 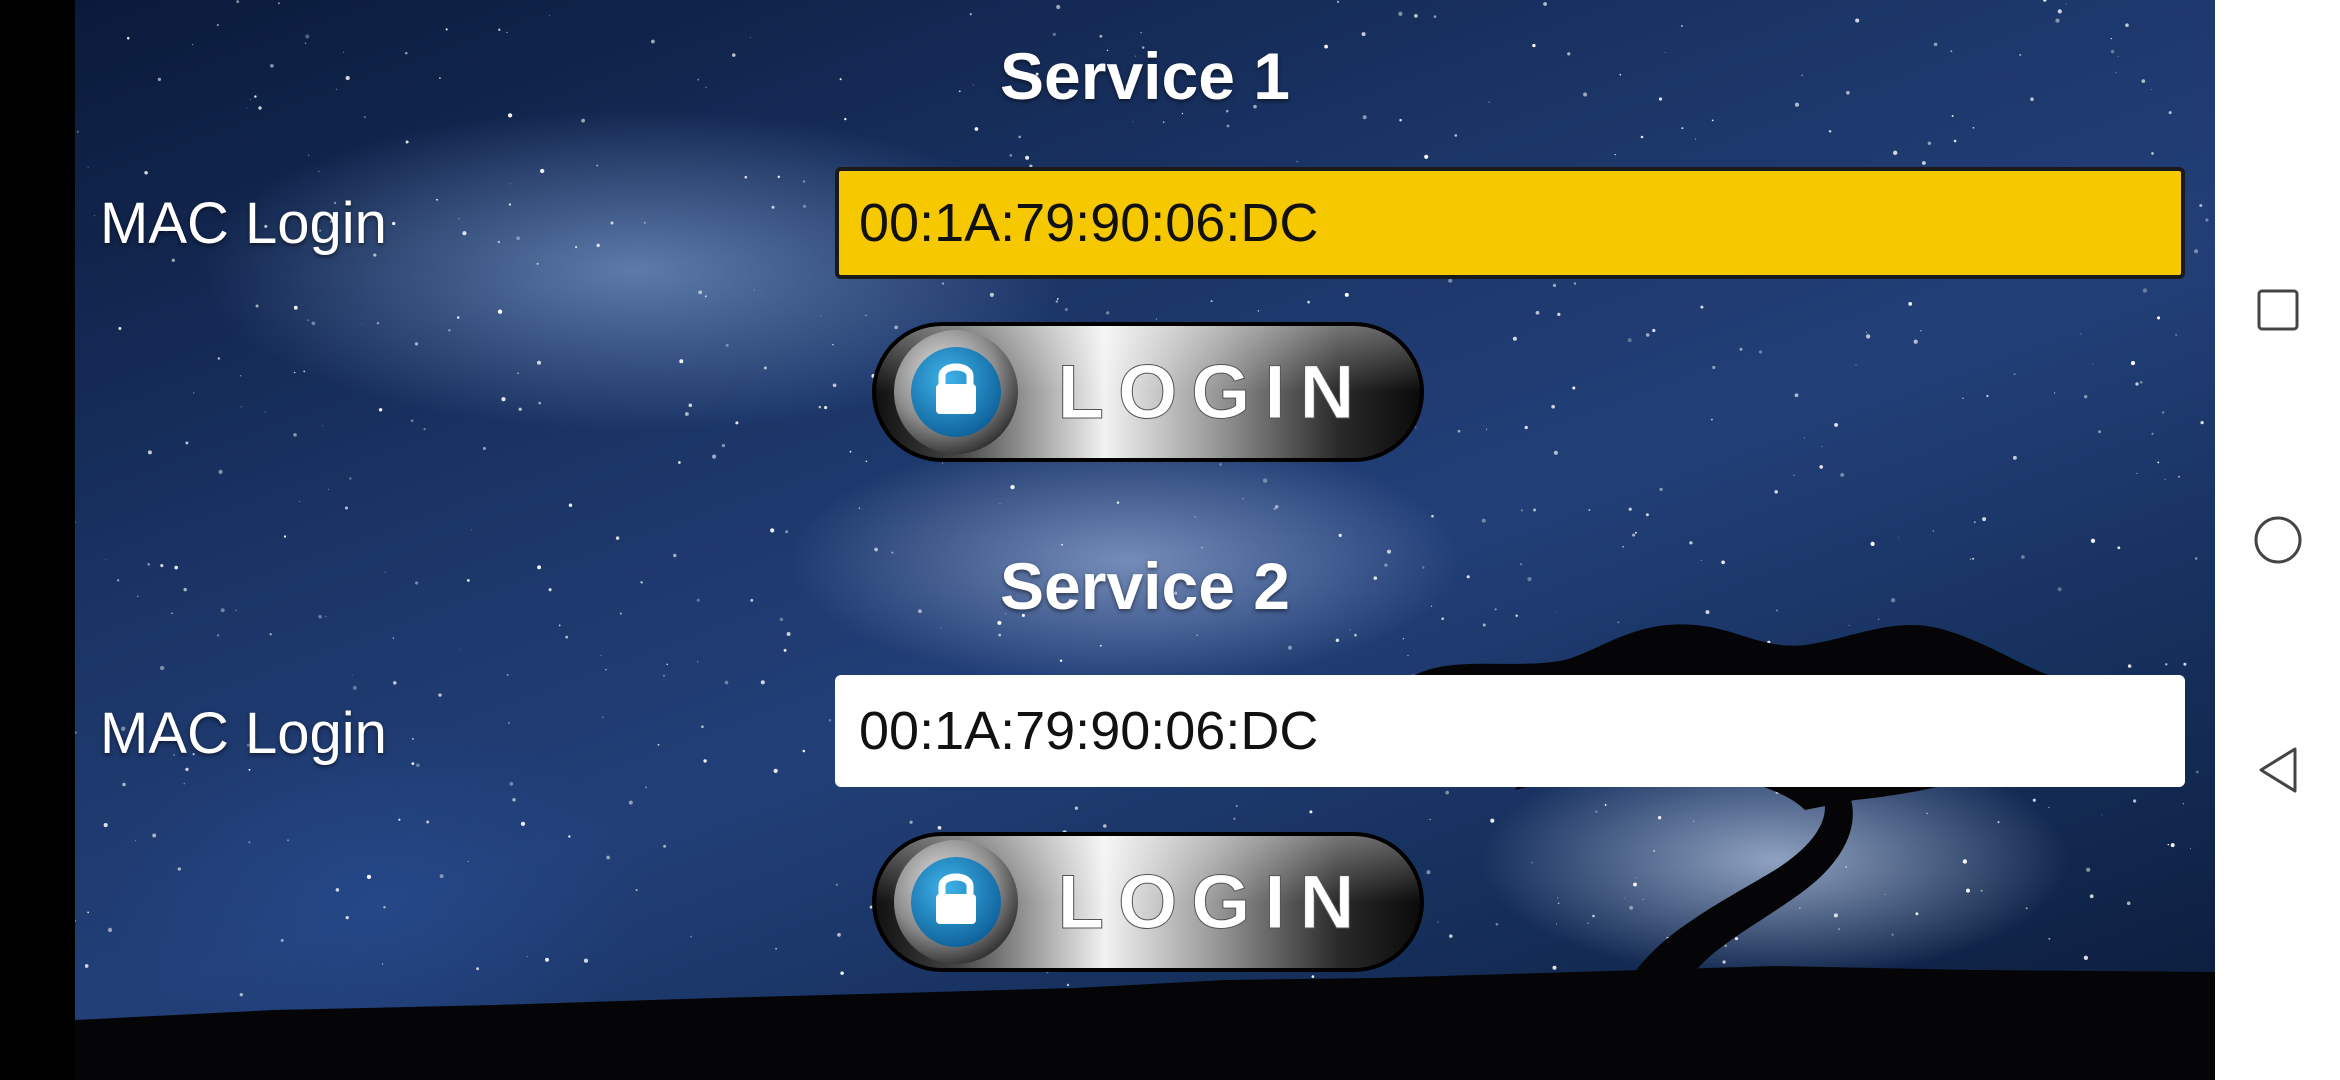 What do you see at coordinates (1145, 586) in the screenshot?
I see `service-2-title: Service 2` at bounding box center [1145, 586].